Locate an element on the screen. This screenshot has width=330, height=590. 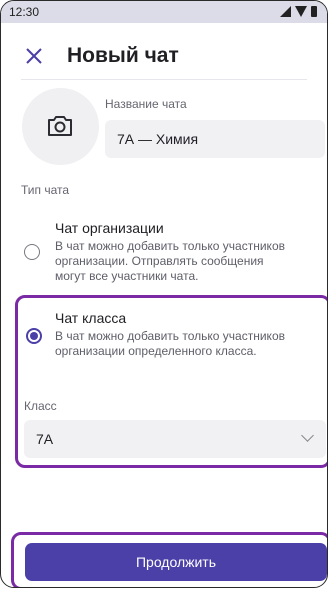
option-title: Чат класса is located at coordinates (91, 318).